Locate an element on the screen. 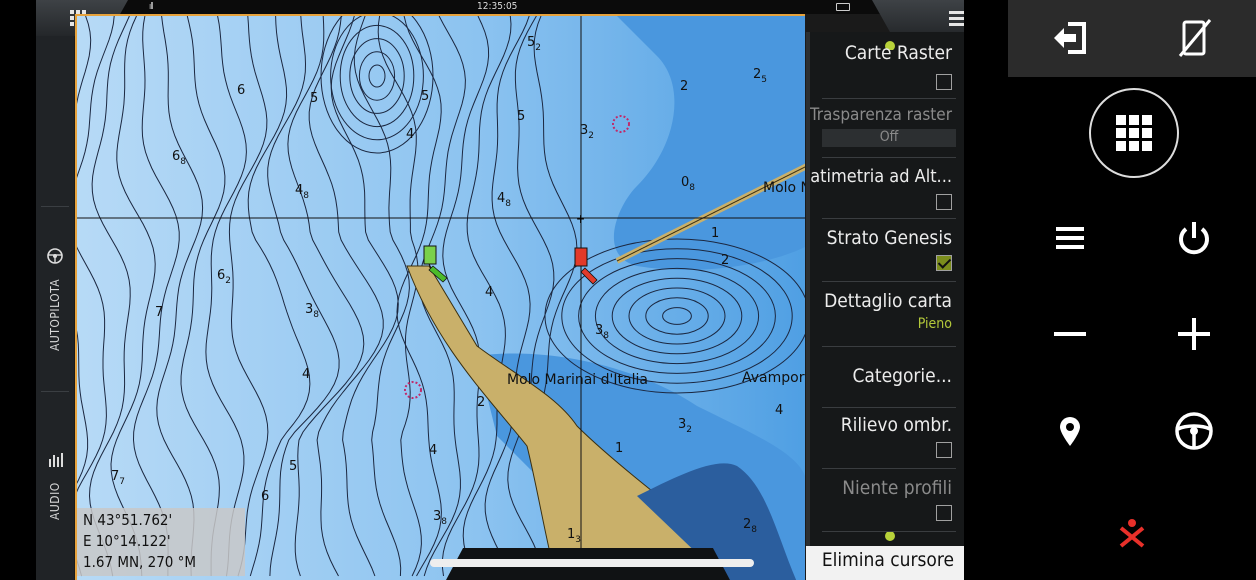  cursor-longitude: E 10°14.122' is located at coordinates (127, 541).